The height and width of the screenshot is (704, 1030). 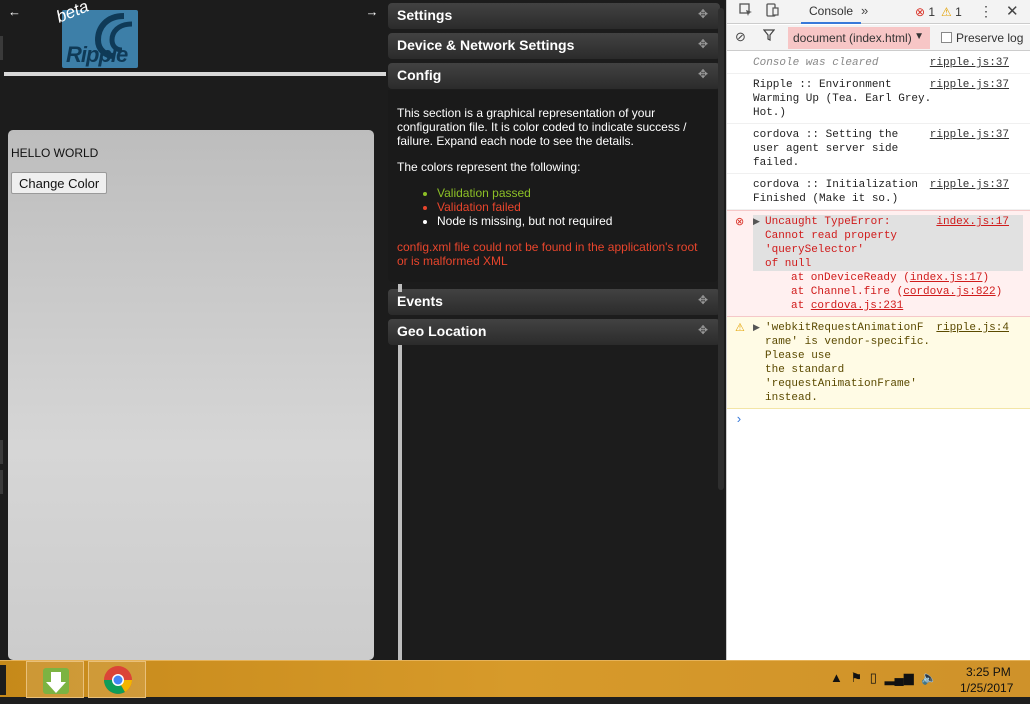 I want to click on chrome-icon, so click(x=118, y=680).